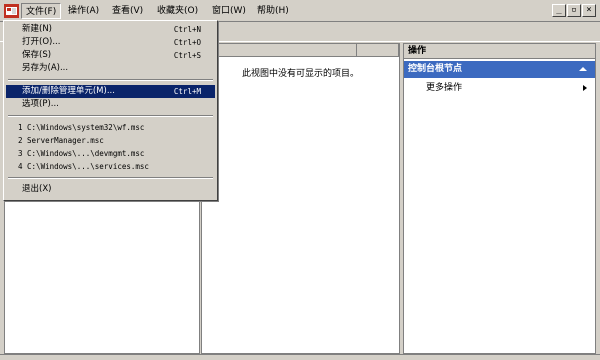 The image size is (600, 360). What do you see at coordinates (110, 140) in the screenshot?
I see `recent-file-2: 2 ServerManager.msc` at bounding box center [110, 140].